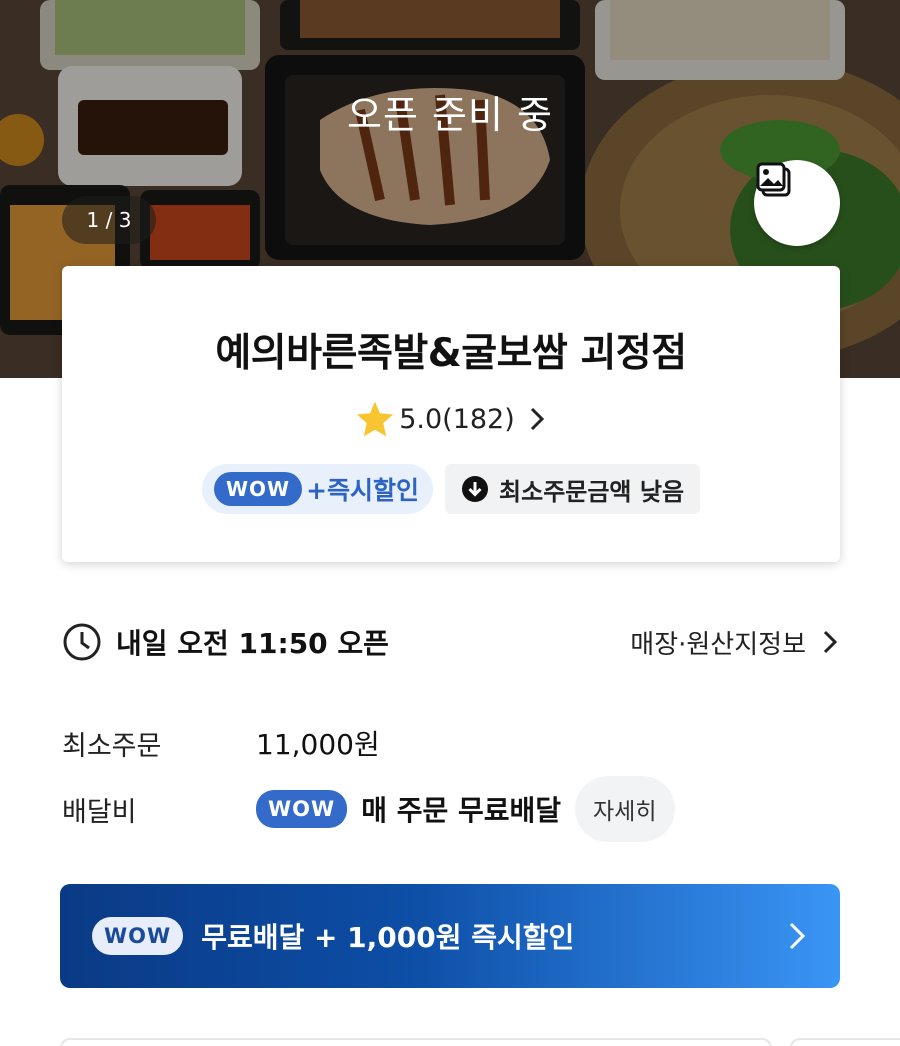 This screenshot has height=1046, width=900. I want to click on image-counter: 1 / 3, so click(109, 220).